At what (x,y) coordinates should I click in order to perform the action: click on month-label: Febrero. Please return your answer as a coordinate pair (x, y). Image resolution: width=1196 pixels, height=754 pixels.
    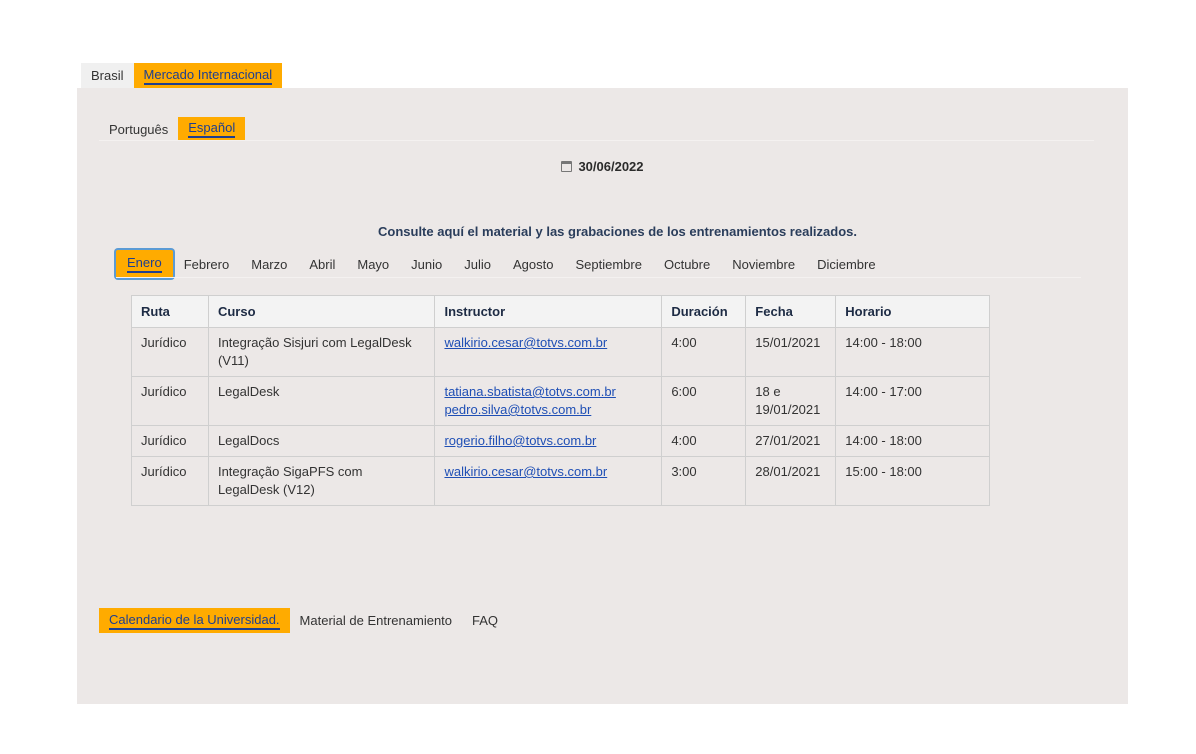
    Looking at the image, I should click on (206, 264).